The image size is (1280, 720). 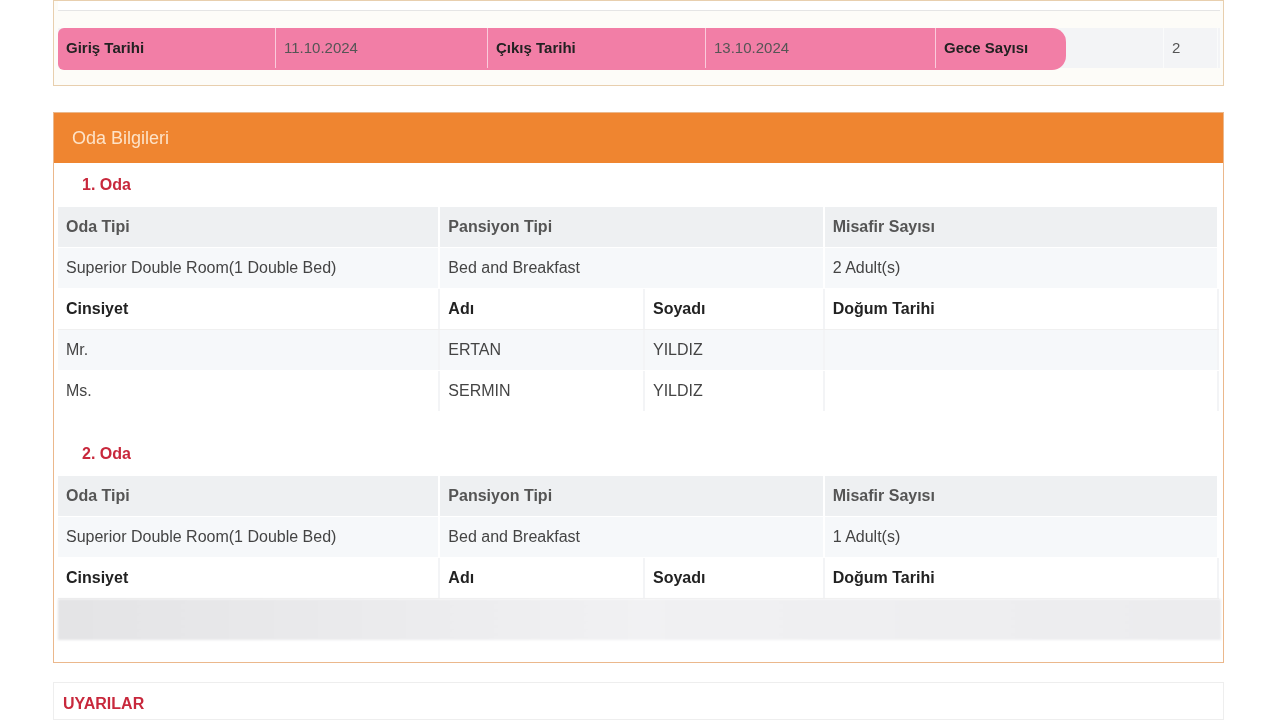 I want to click on field-label: Çıkış Tarihi, so click(x=536, y=47).